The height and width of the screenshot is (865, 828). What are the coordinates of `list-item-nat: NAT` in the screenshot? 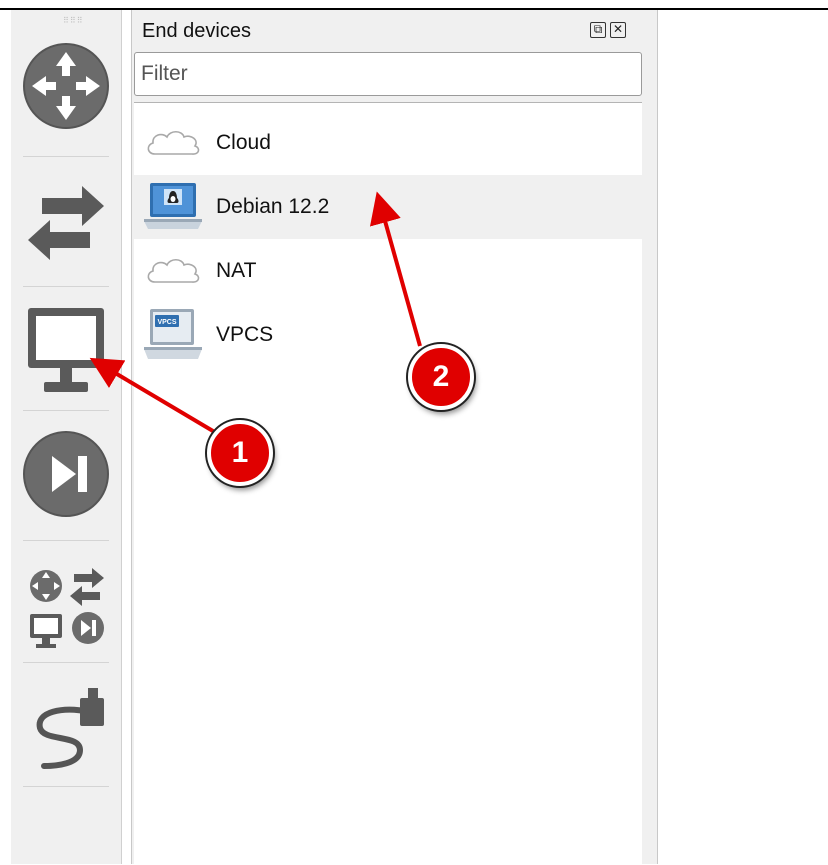 It's located at (388, 271).